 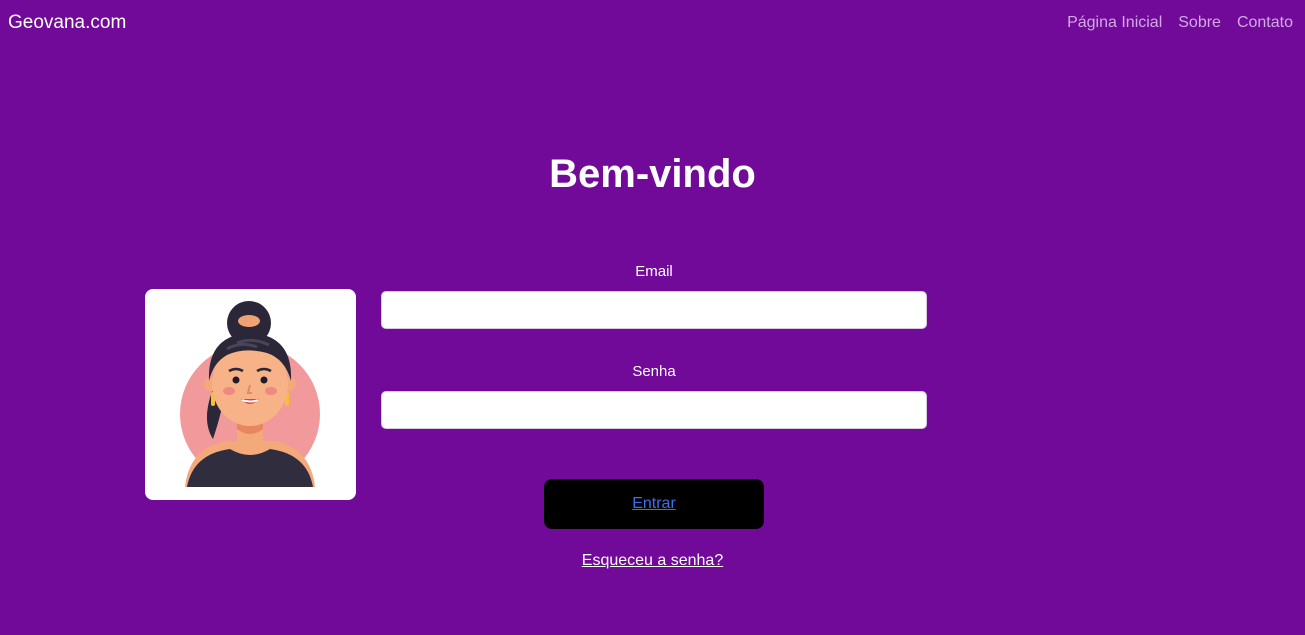 What do you see at coordinates (652, 24) in the screenshot?
I see `top-navbar: Geovana.com Página Inicial Sobre Contato` at bounding box center [652, 24].